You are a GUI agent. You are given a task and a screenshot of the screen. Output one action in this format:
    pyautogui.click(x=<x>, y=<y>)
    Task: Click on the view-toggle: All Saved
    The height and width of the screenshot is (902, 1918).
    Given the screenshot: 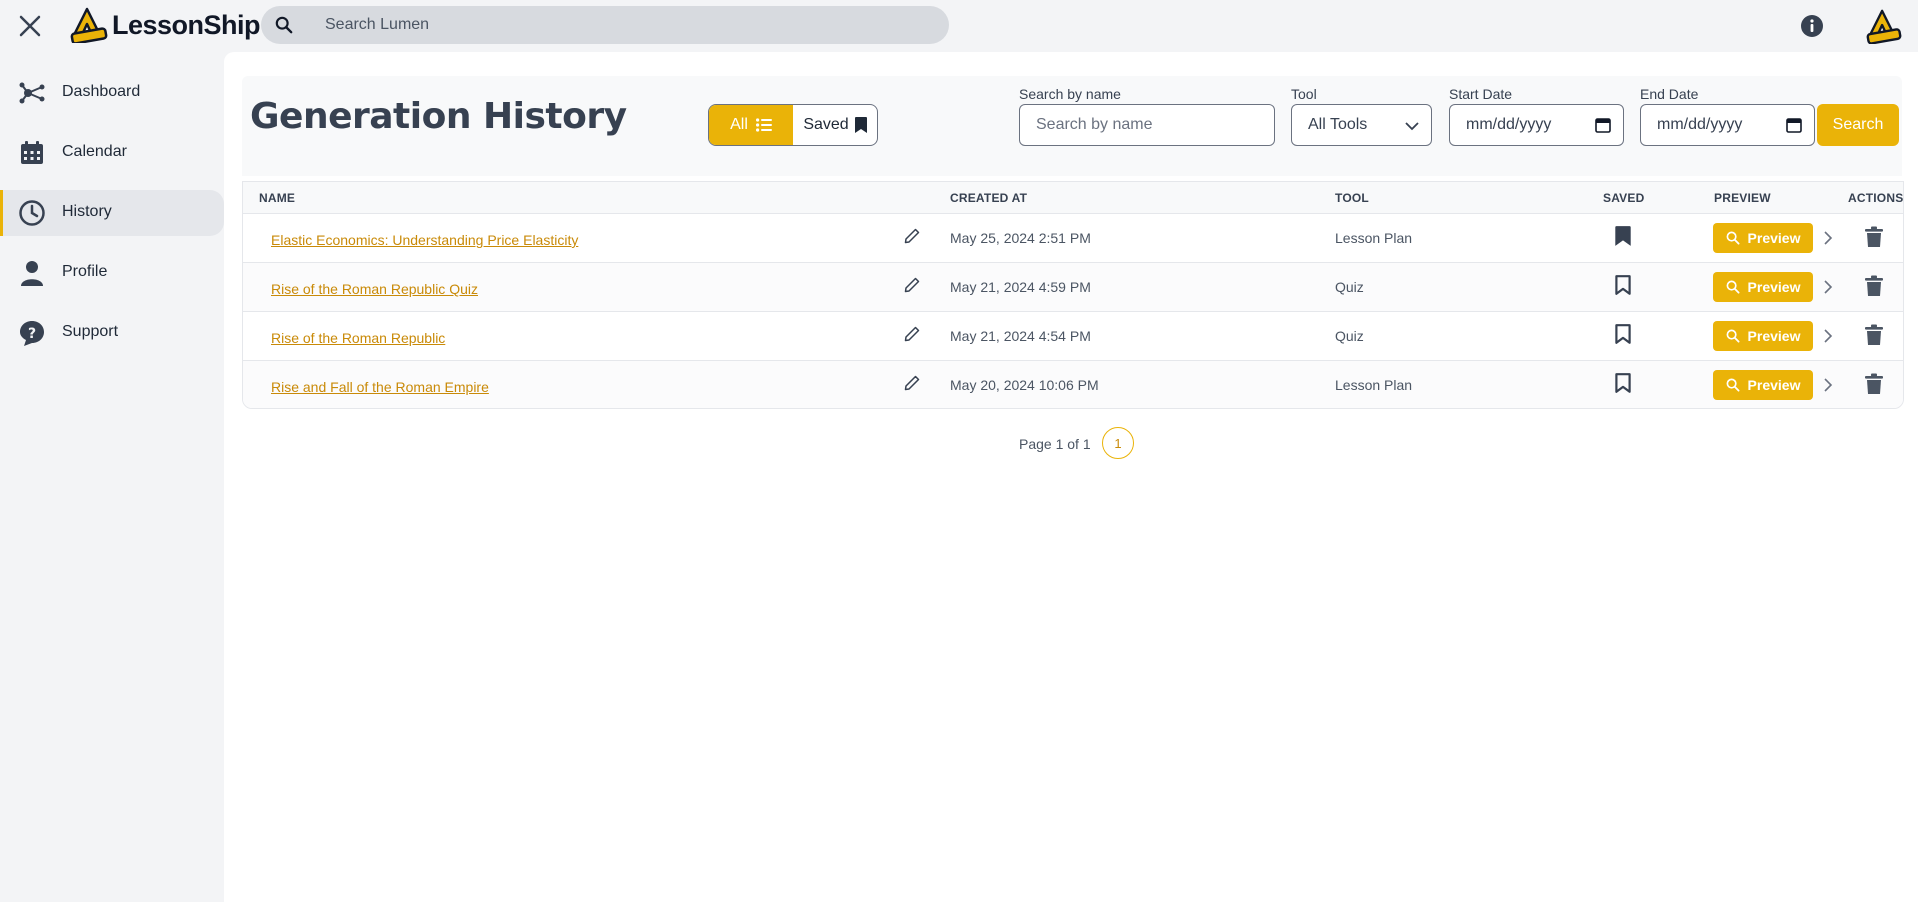 What is the action you would take?
    pyautogui.click(x=793, y=125)
    